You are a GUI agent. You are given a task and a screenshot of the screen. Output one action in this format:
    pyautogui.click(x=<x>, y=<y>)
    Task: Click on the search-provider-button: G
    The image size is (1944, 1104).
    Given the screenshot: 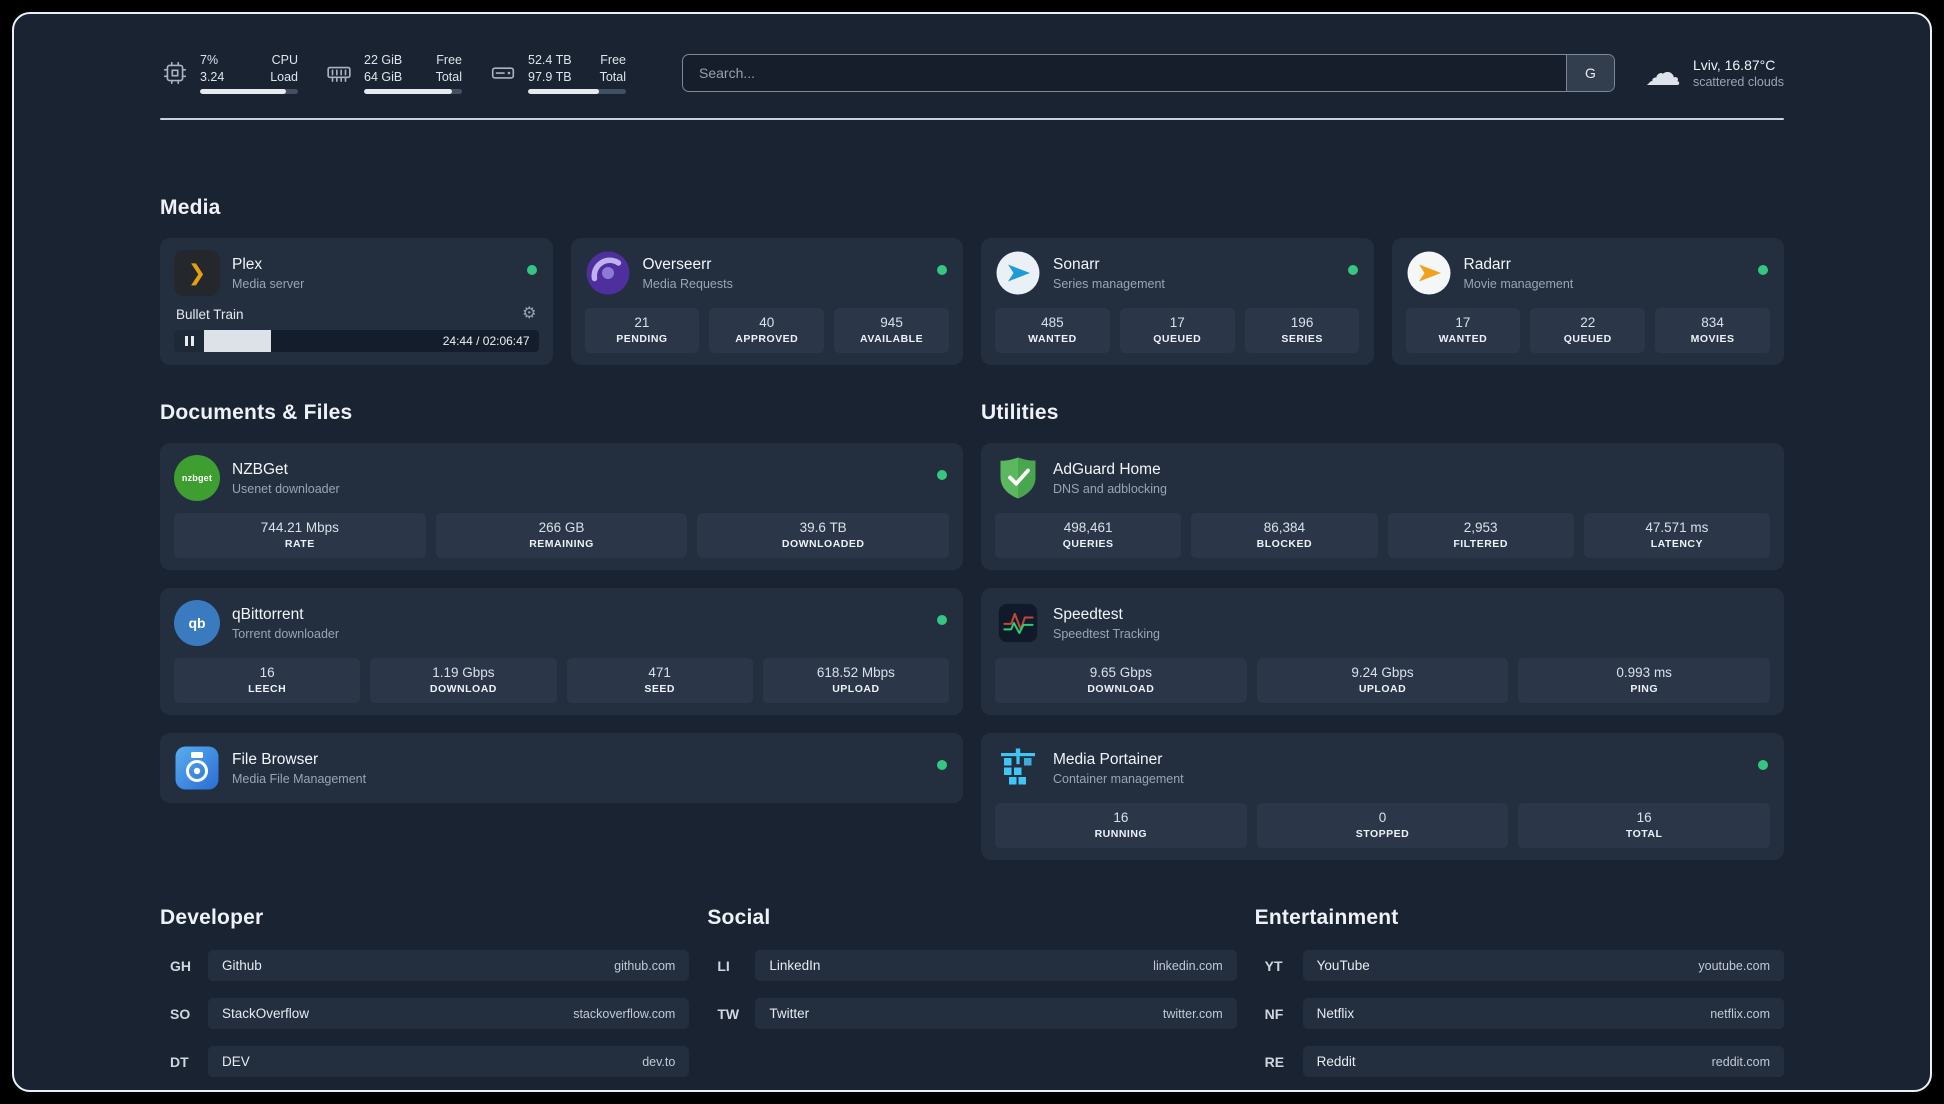 What is the action you would take?
    pyautogui.click(x=1589, y=73)
    